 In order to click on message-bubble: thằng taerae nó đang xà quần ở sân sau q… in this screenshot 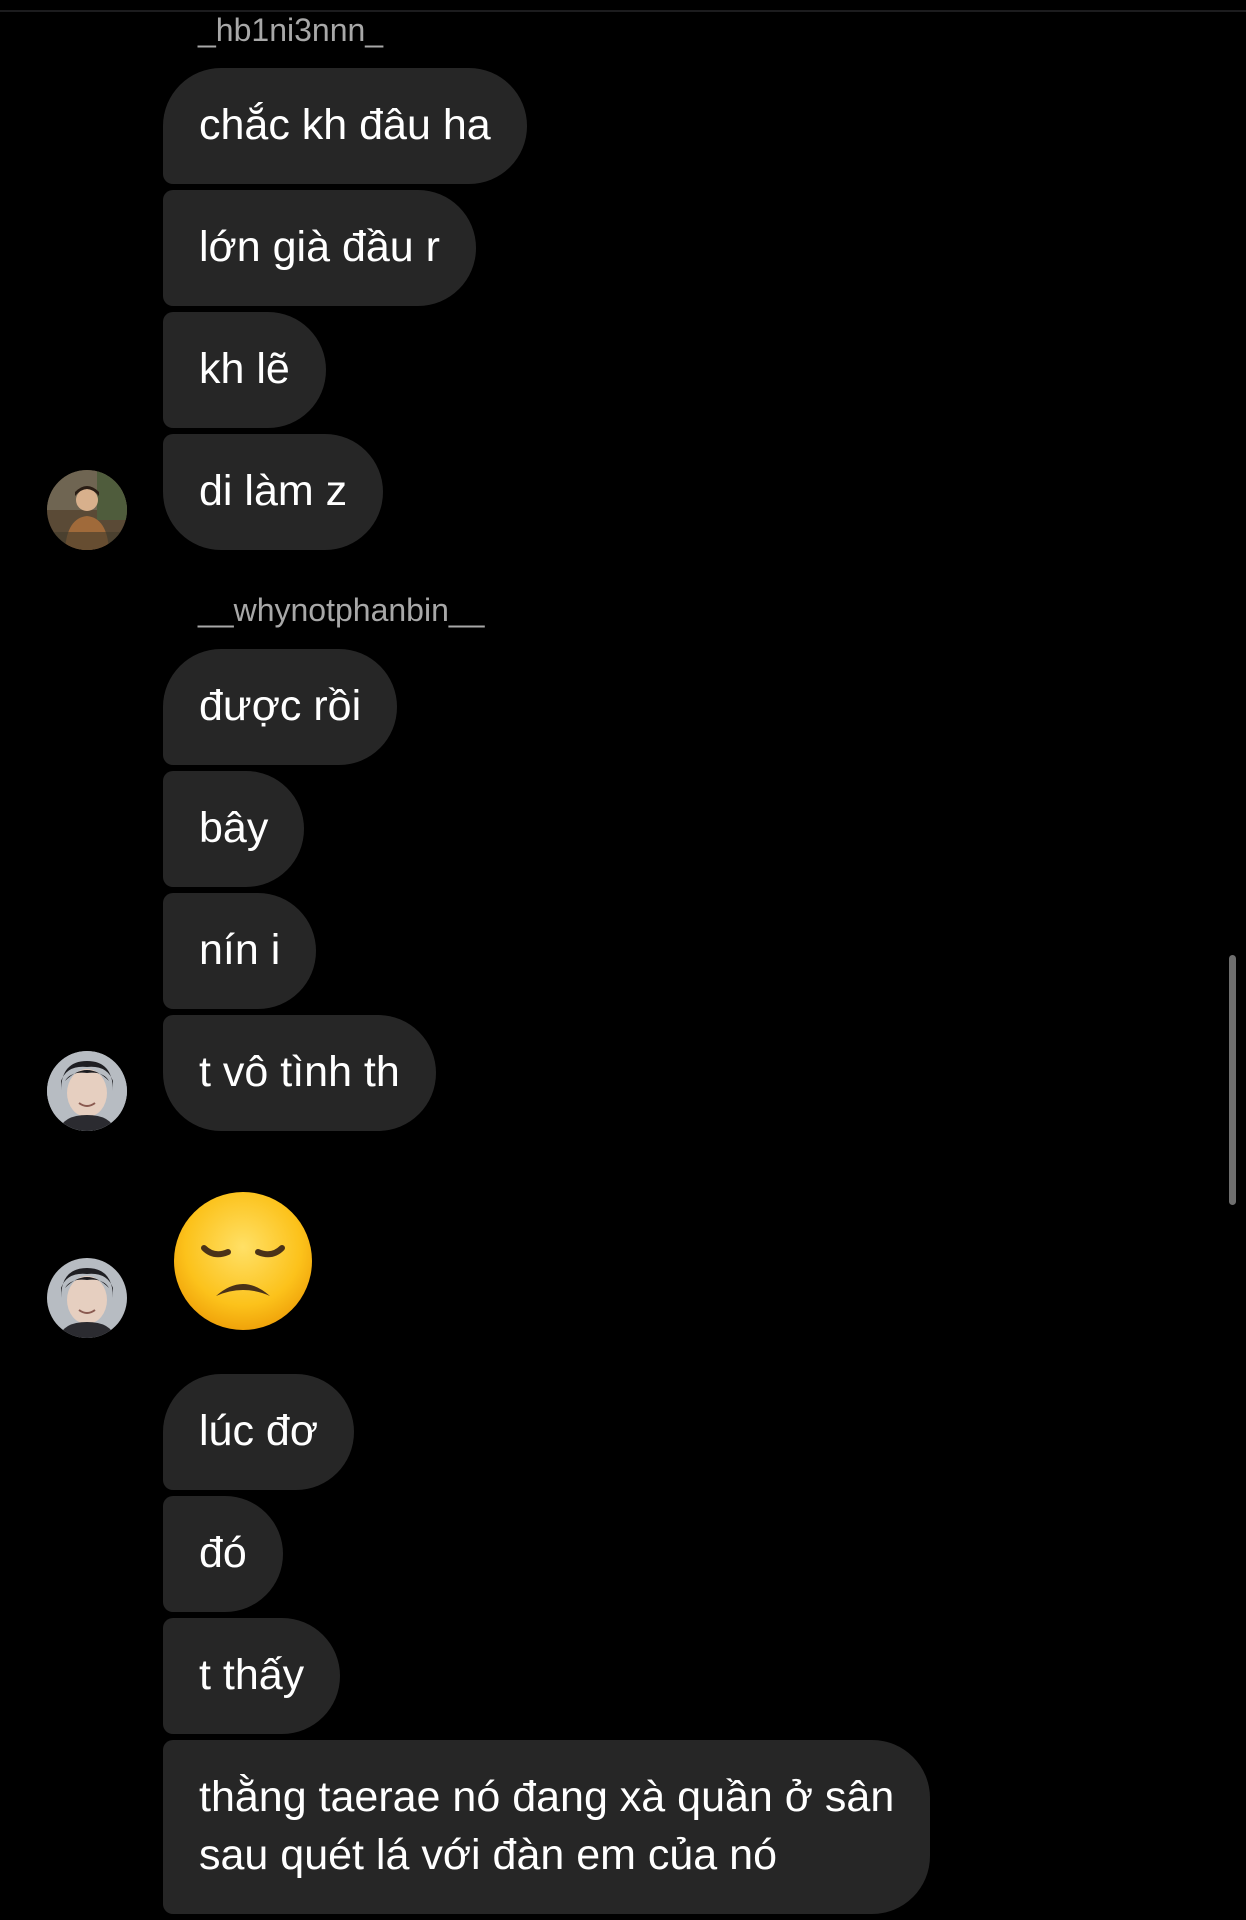, I will do `click(547, 1827)`.